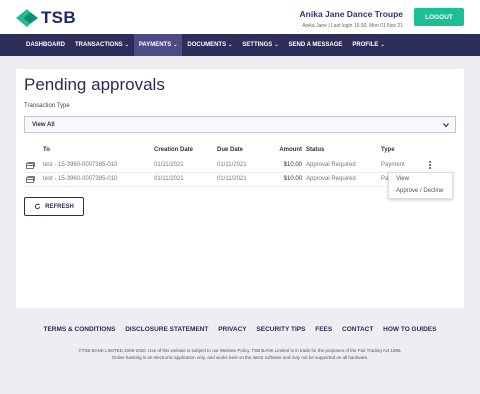  I want to click on transaction-type-label: Transaction Type, so click(47, 106).